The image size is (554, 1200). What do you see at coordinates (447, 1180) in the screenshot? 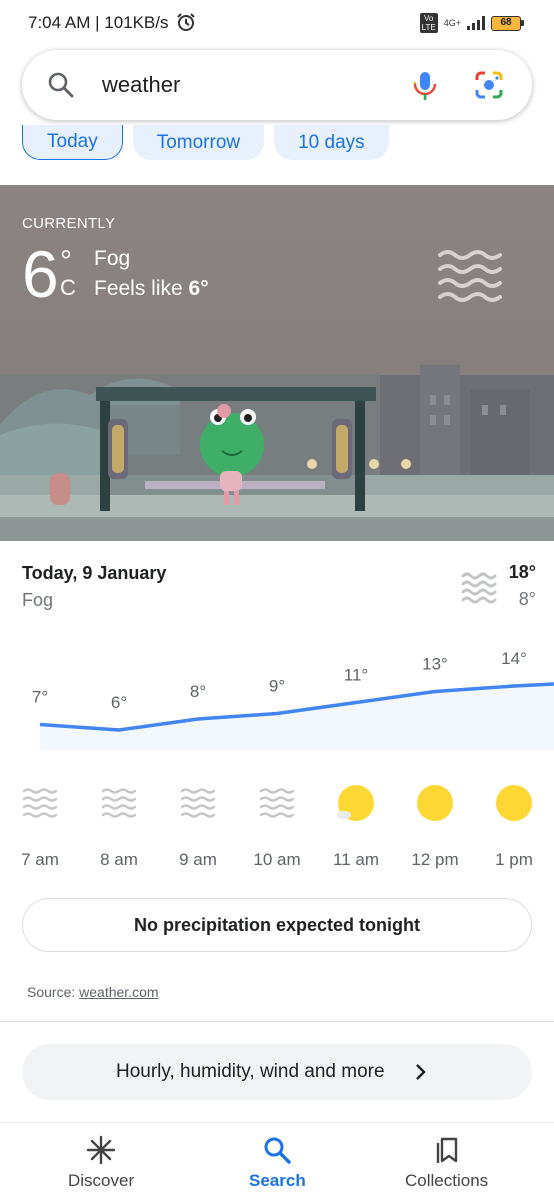
I see `nav-collections-label: Collections` at bounding box center [447, 1180].